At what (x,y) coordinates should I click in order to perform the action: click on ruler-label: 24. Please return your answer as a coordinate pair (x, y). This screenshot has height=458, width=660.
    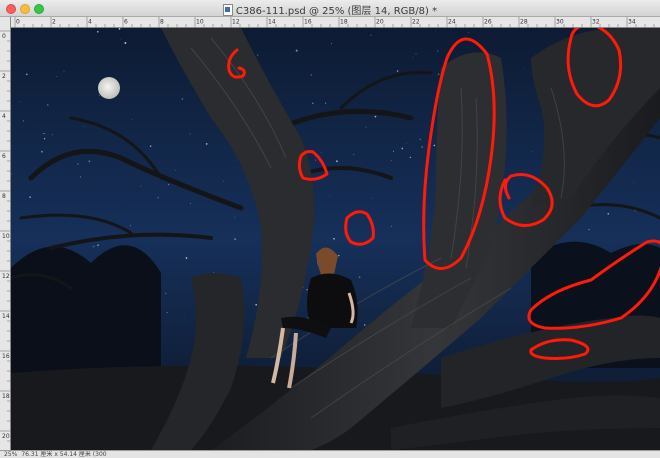
    Looking at the image, I should click on (452, 22).